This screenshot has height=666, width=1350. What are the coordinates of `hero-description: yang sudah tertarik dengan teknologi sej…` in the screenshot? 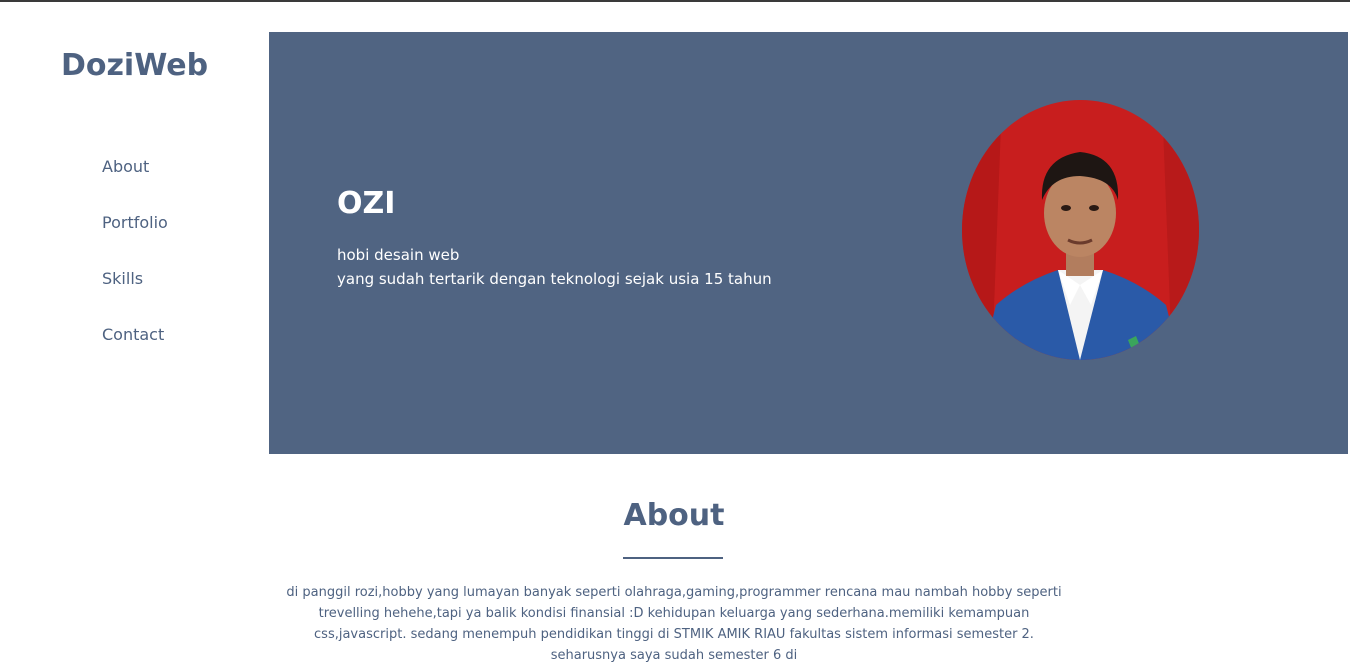 It's located at (554, 279).